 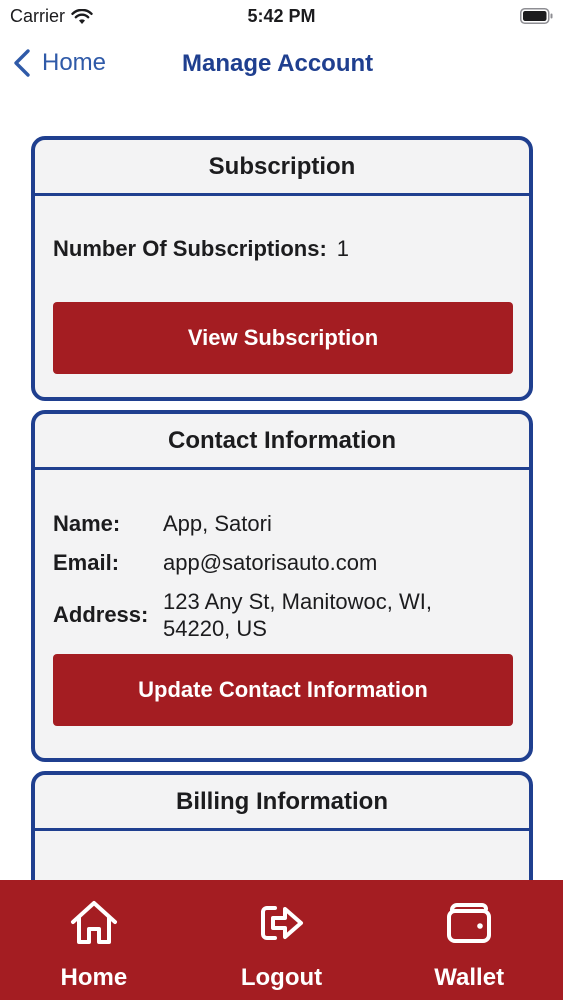 What do you see at coordinates (93, 922) in the screenshot?
I see `home-icon` at bounding box center [93, 922].